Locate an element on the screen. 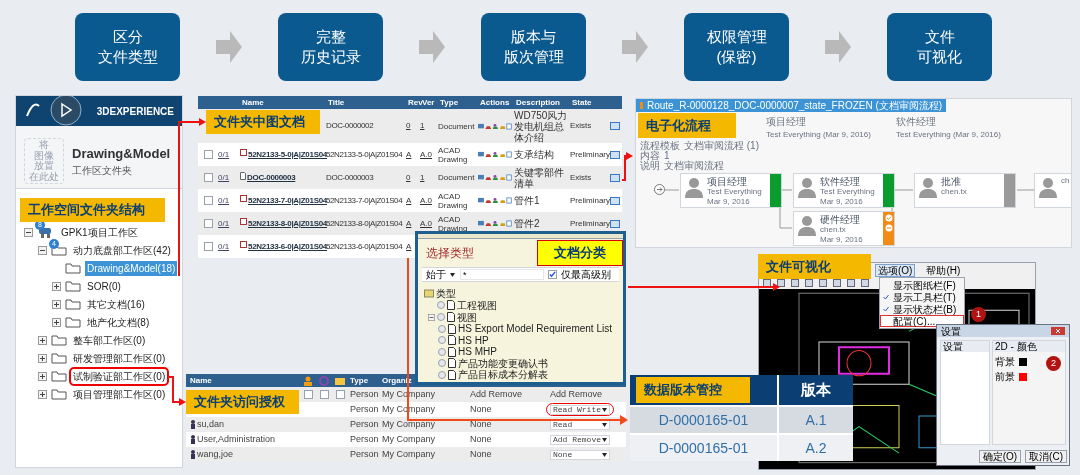 The width and height of the screenshot is (1080, 475). caret-icon is located at coordinates (604, 439).